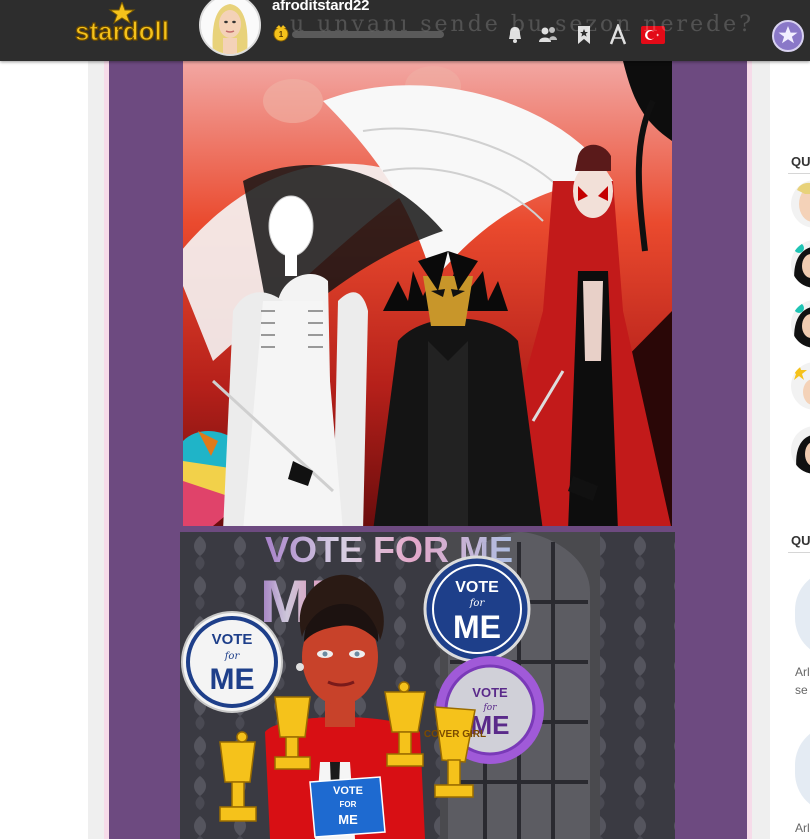  What do you see at coordinates (230, 28) in the screenshot?
I see `user-avatar` at bounding box center [230, 28].